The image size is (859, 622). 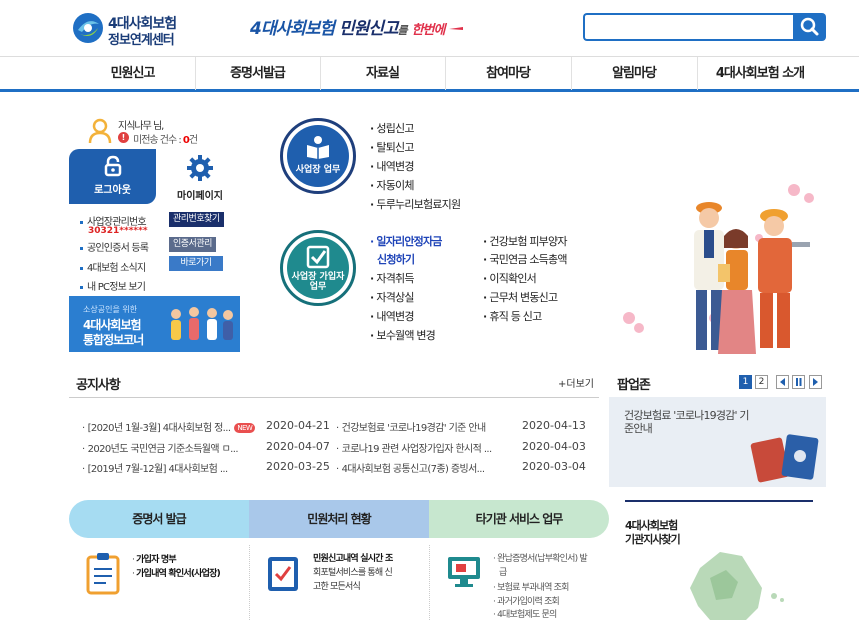 I want to click on cert-item-label: 가입자 명부, so click(x=156, y=560).